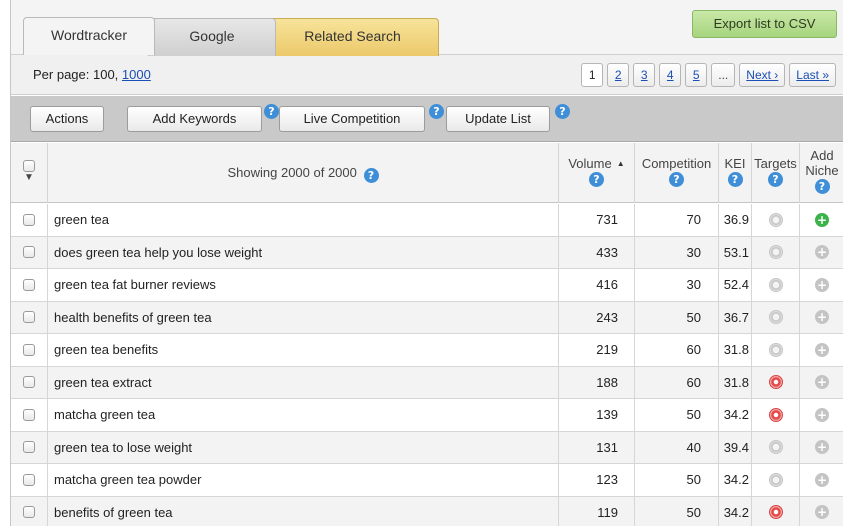 The height and width of the screenshot is (526, 843). Describe the element at coordinates (762, 75) in the screenshot. I see `page-next: Next ›` at that location.